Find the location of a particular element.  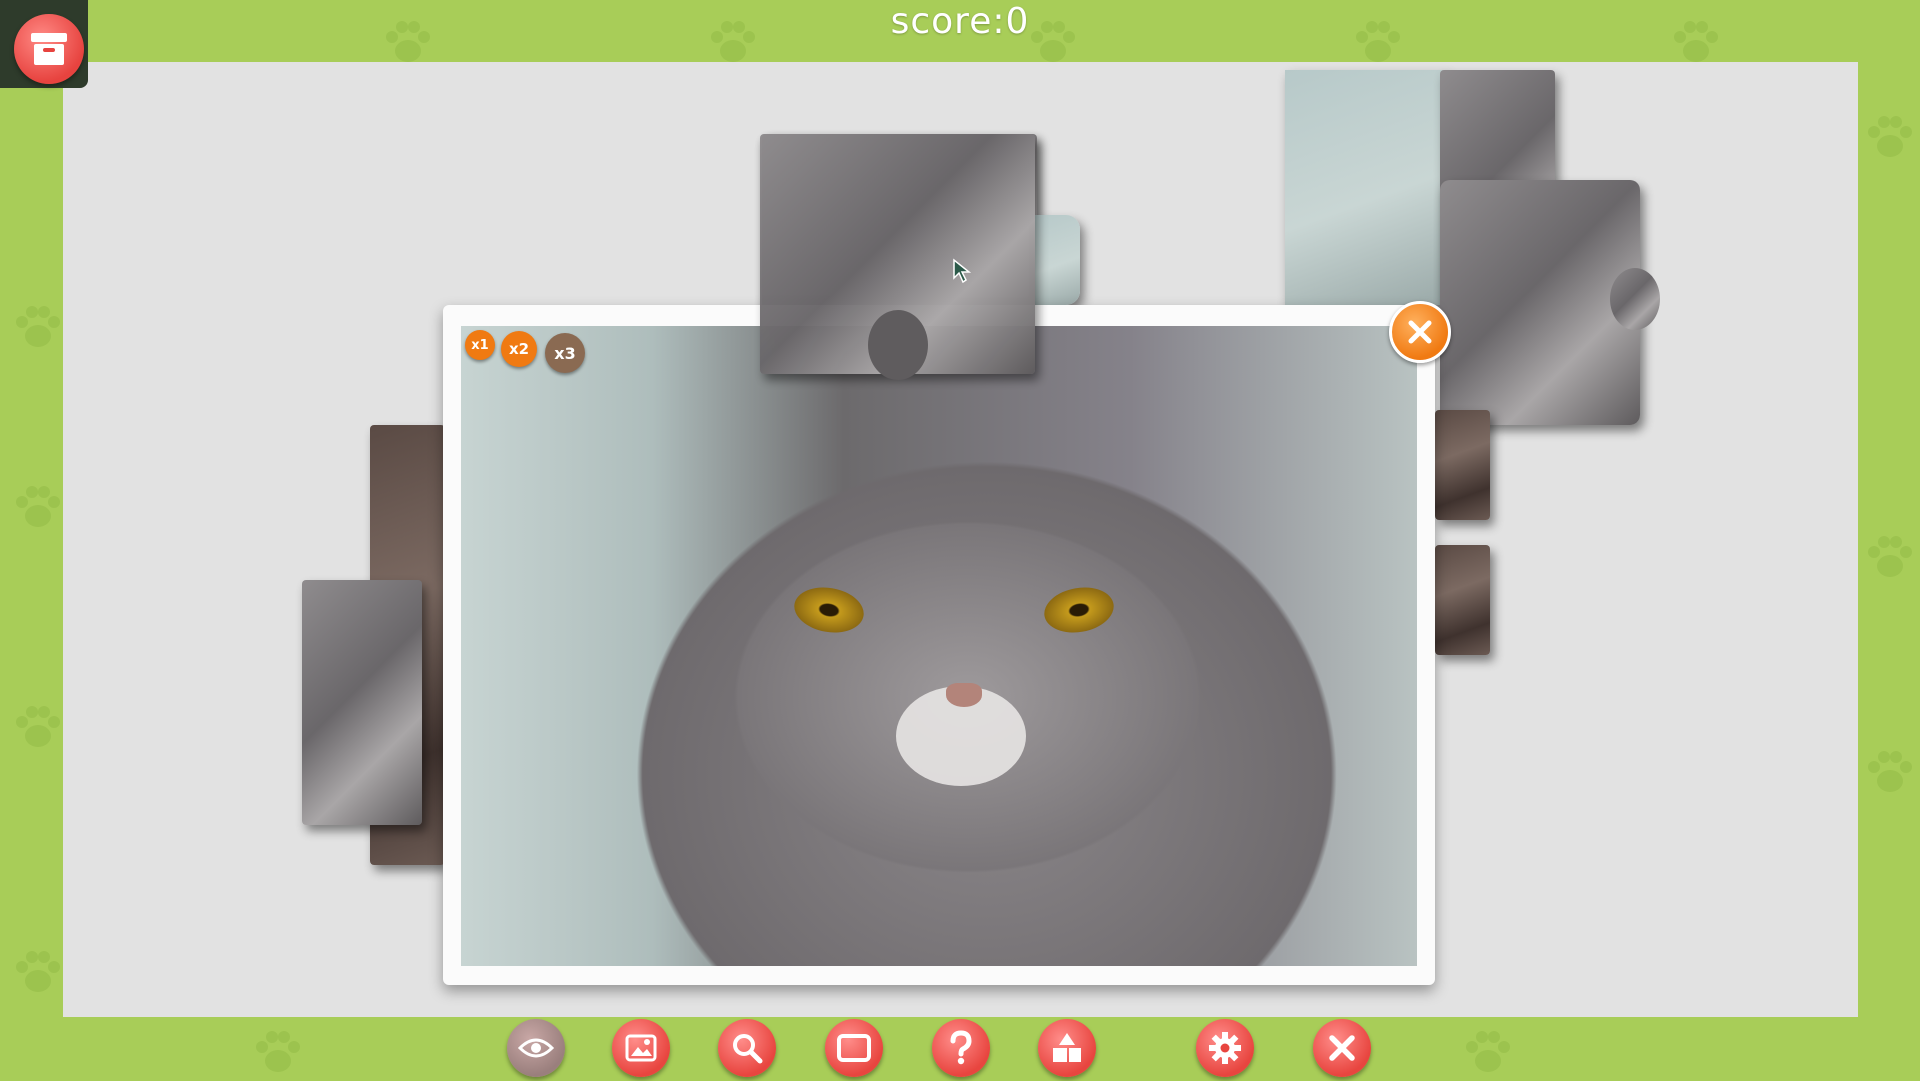

shapes-icon is located at coordinates (1067, 1048).